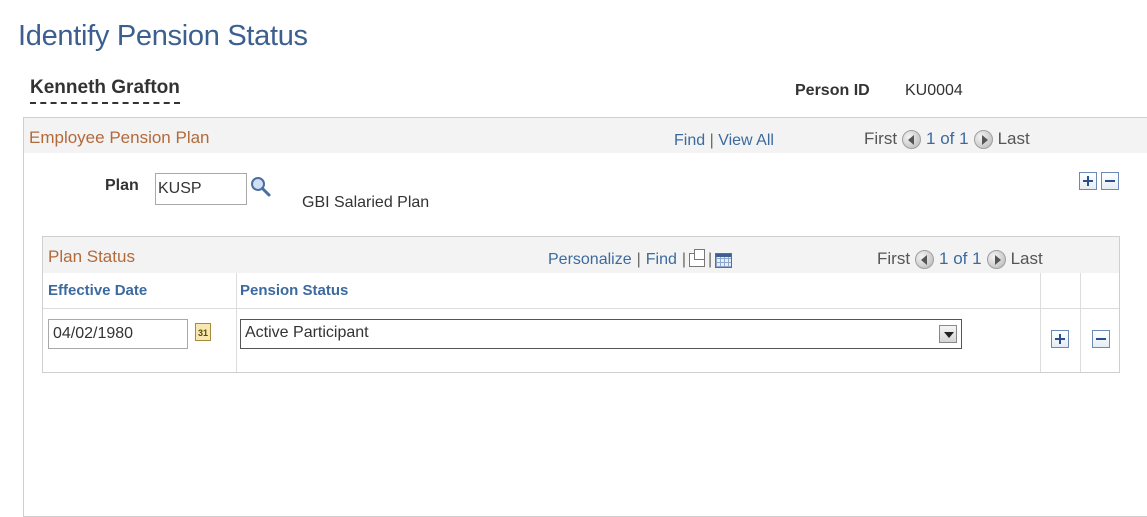  Describe the element at coordinates (366, 202) in the screenshot. I see `plan-description: GBI Salaried Plan` at that location.